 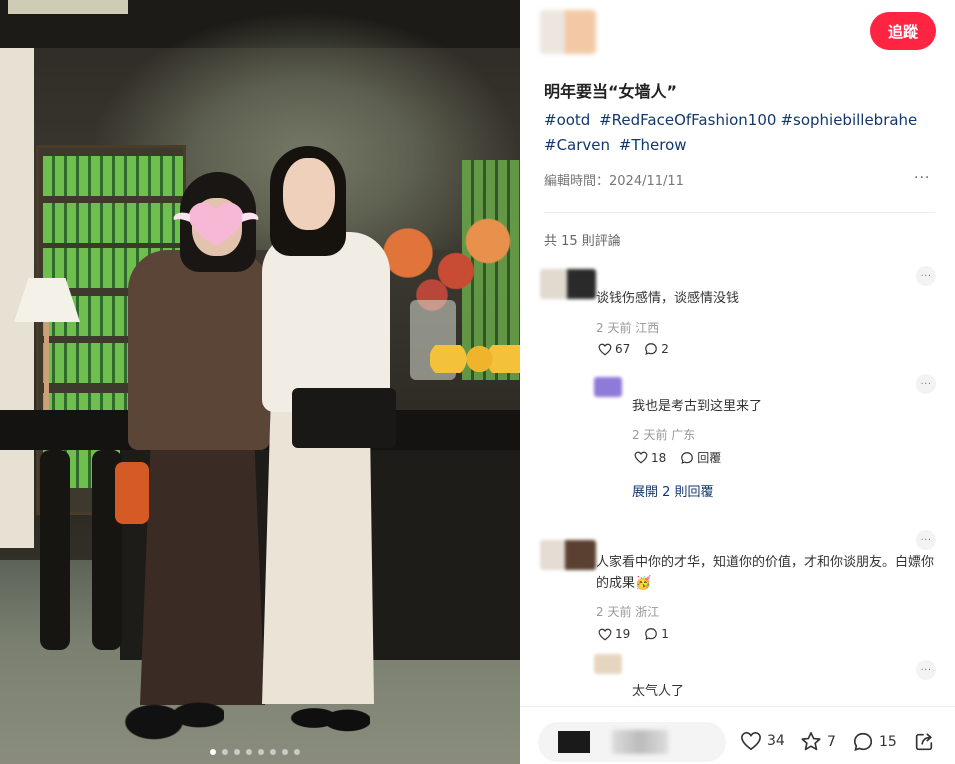 I want to click on follow-button: 追蹤, so click(x=903, y=31).